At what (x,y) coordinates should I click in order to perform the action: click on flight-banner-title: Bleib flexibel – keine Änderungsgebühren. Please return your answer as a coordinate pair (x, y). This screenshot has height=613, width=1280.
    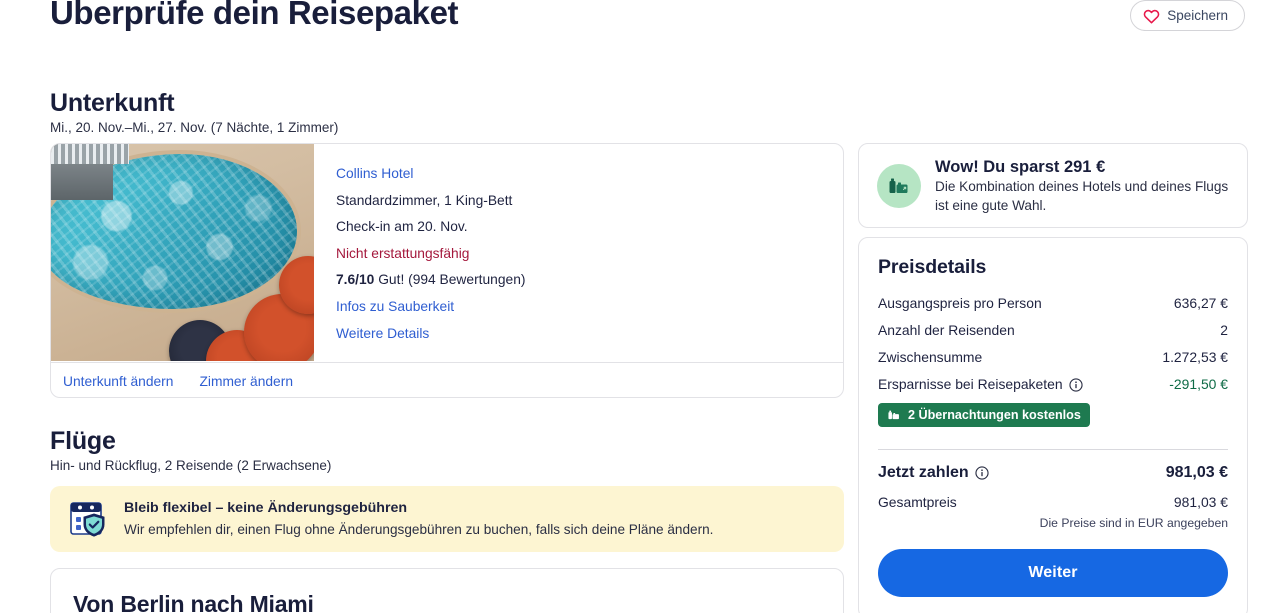
    Looking at the image, I should click on (266, 508).